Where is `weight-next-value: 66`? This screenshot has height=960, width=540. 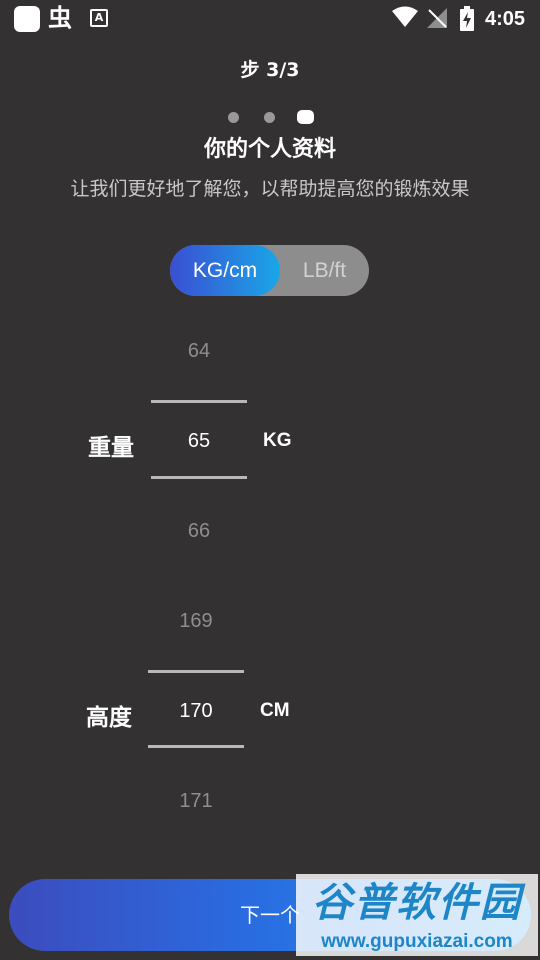 weight-next-value: 66 is located at coordinates (199, 531).